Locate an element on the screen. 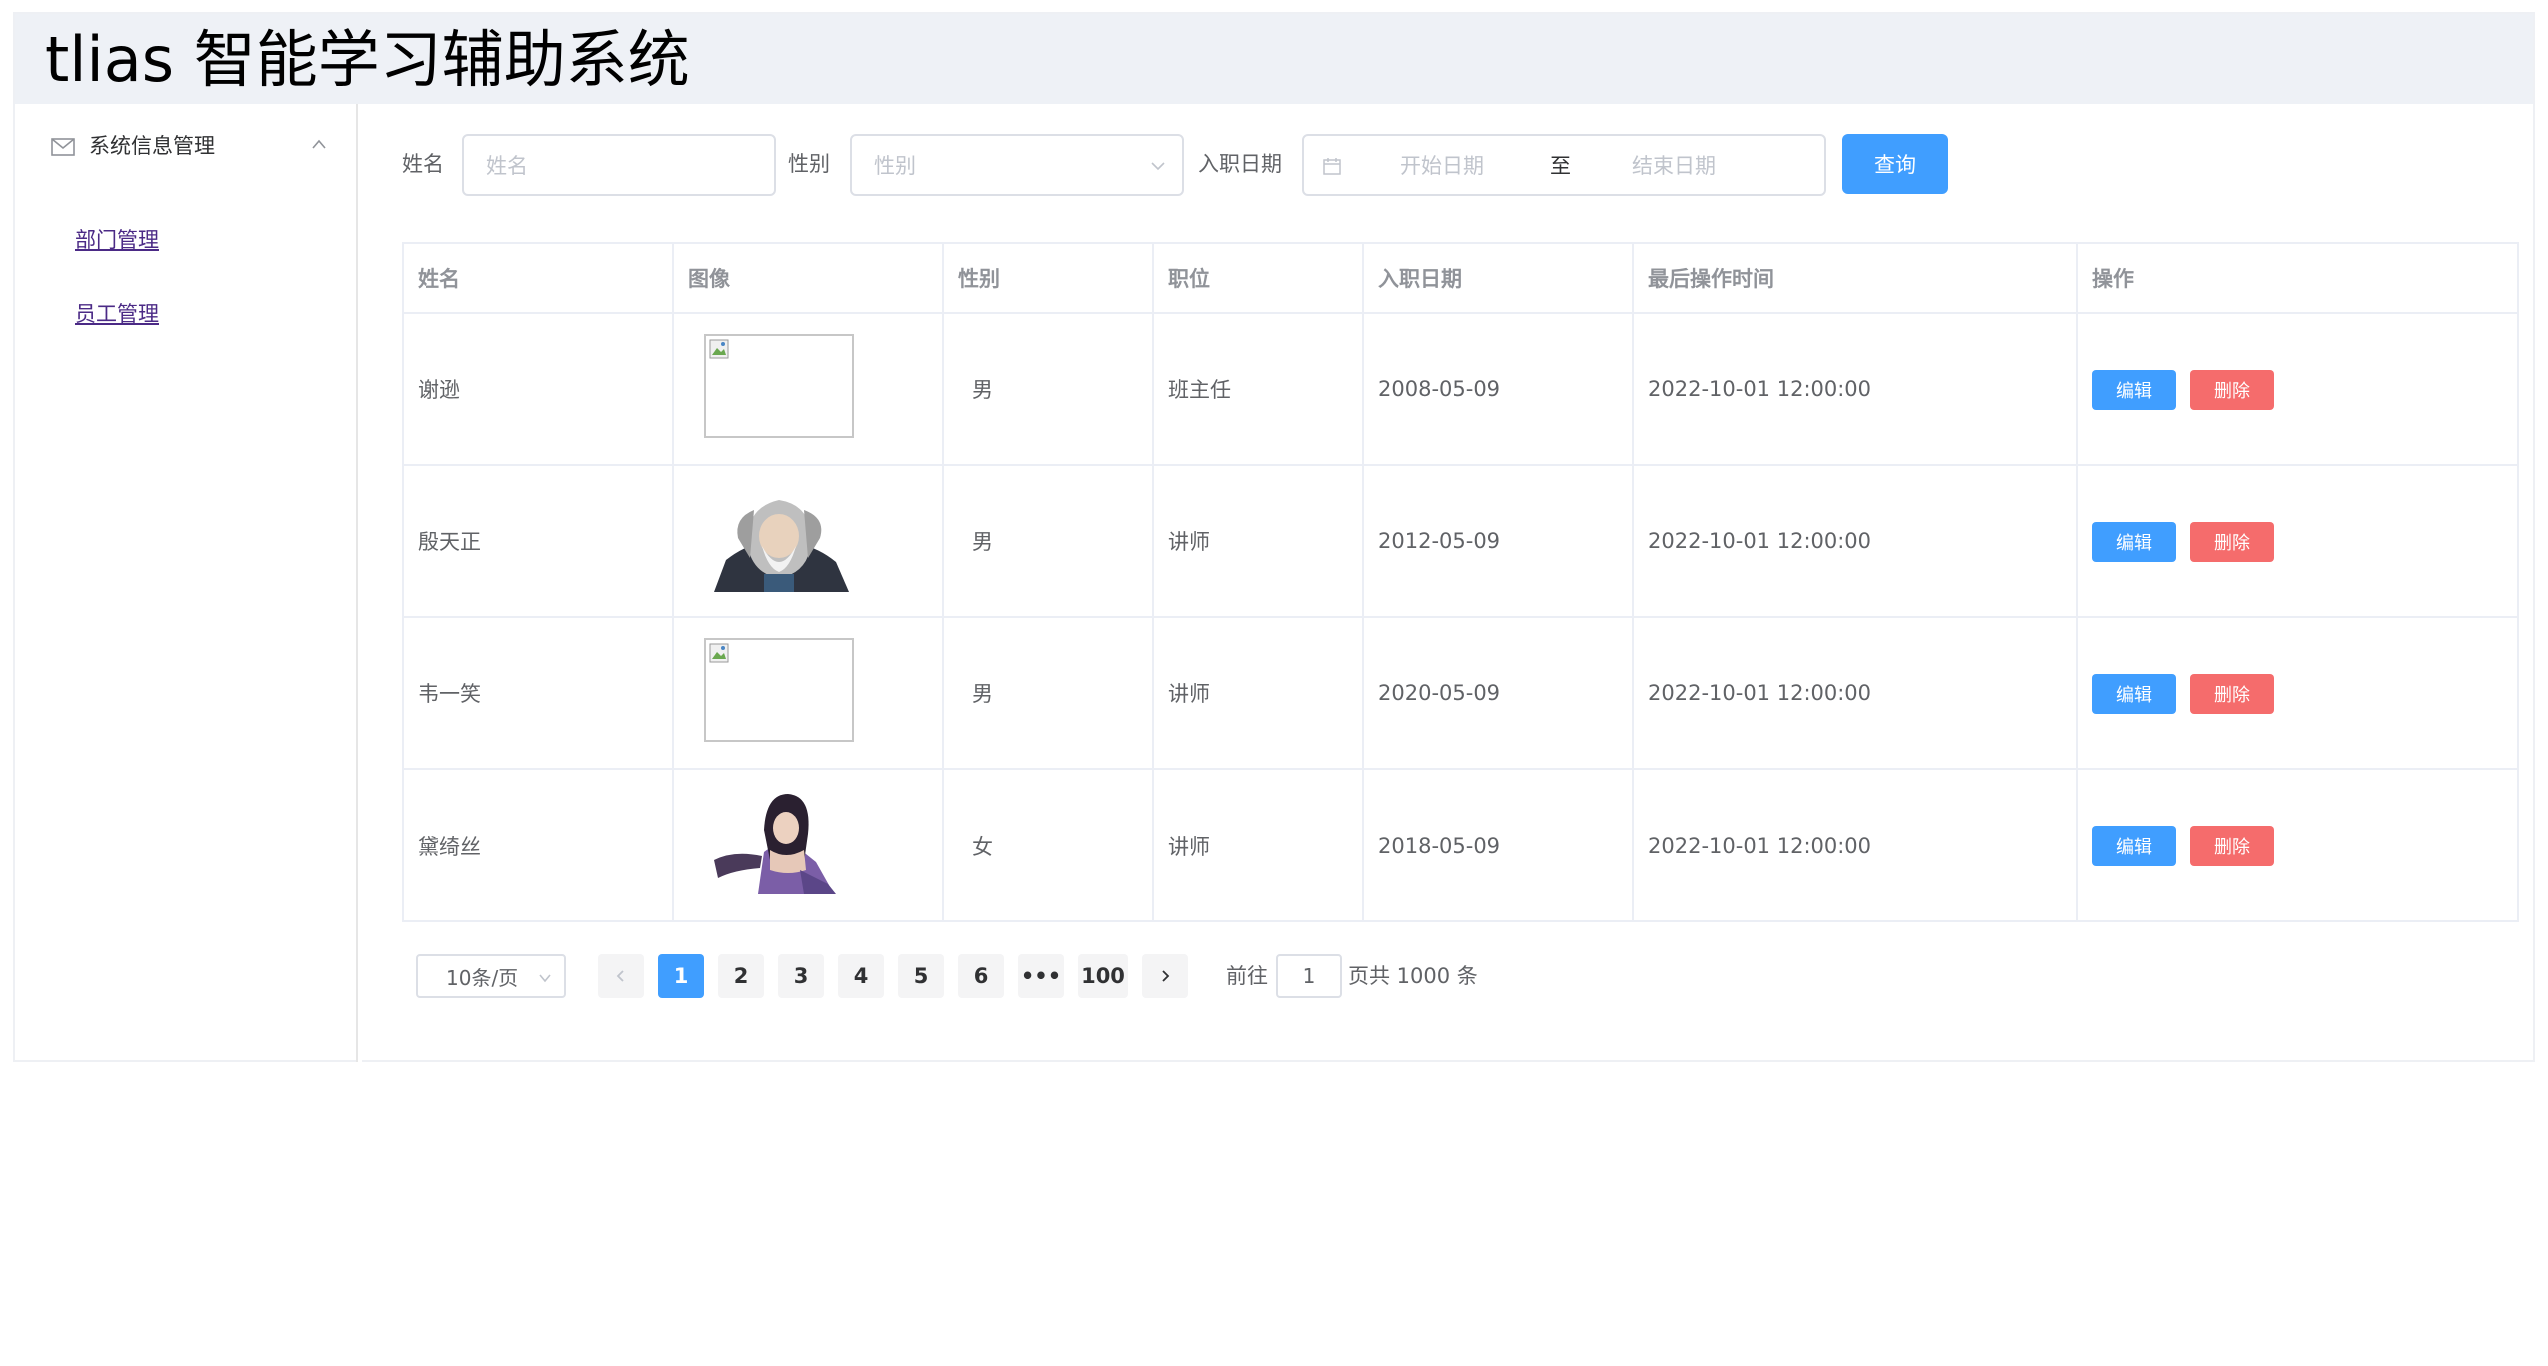 The height and width of the screenshot is (1366, 2548). header-position: 职位 is located at coordinates (1259, 279).